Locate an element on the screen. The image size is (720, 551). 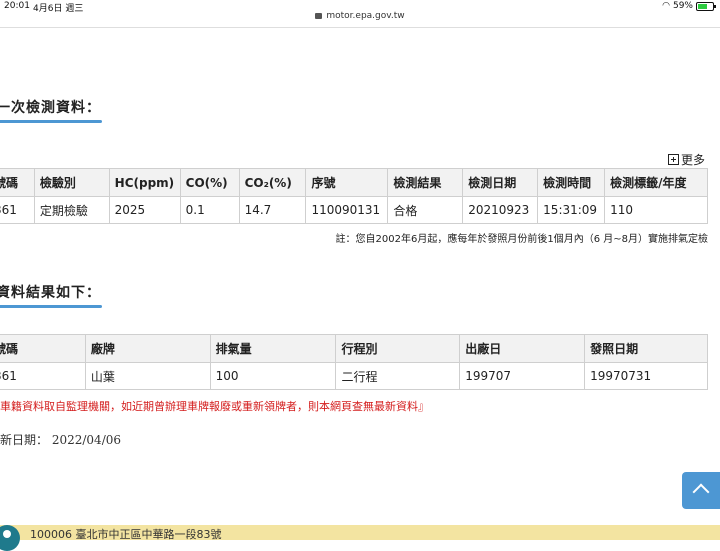
col-date: 檢測日期 is located at coordinates (500, 182).